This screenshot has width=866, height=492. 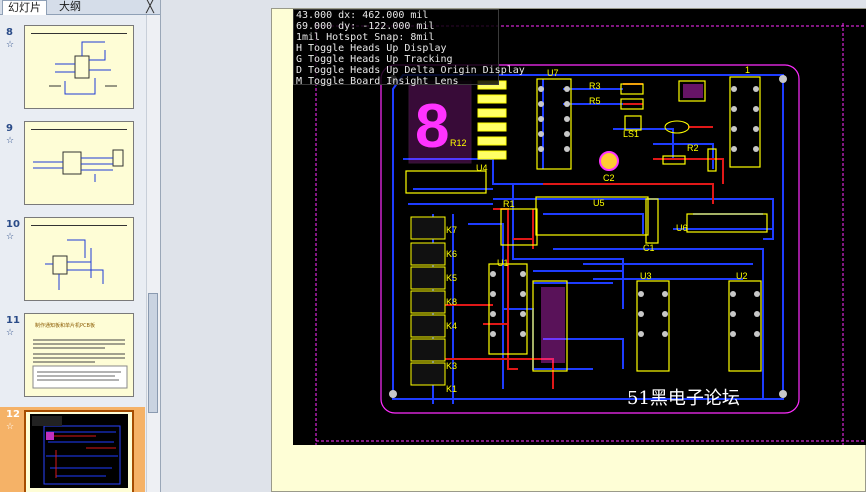 What do you see at coordinates (451, 278) in the screenshot?
I see `pcb-label-k5: K5` at bounding box center [451, 278].